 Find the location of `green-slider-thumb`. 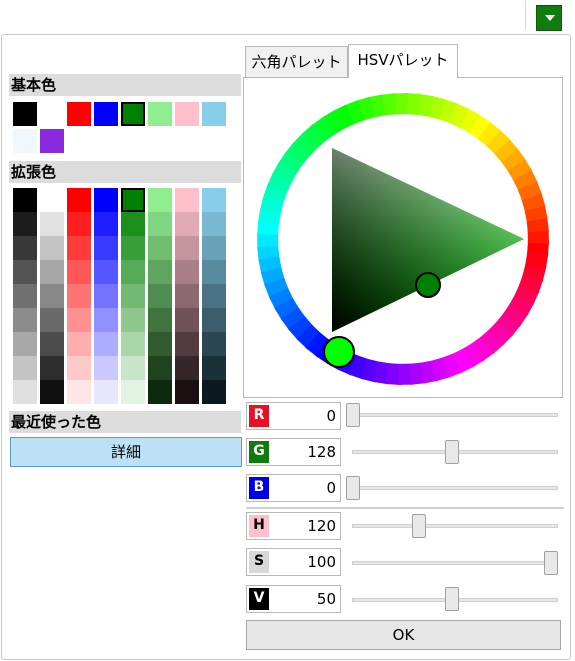

green-slider-thumb is located at coordinates (452, 452).